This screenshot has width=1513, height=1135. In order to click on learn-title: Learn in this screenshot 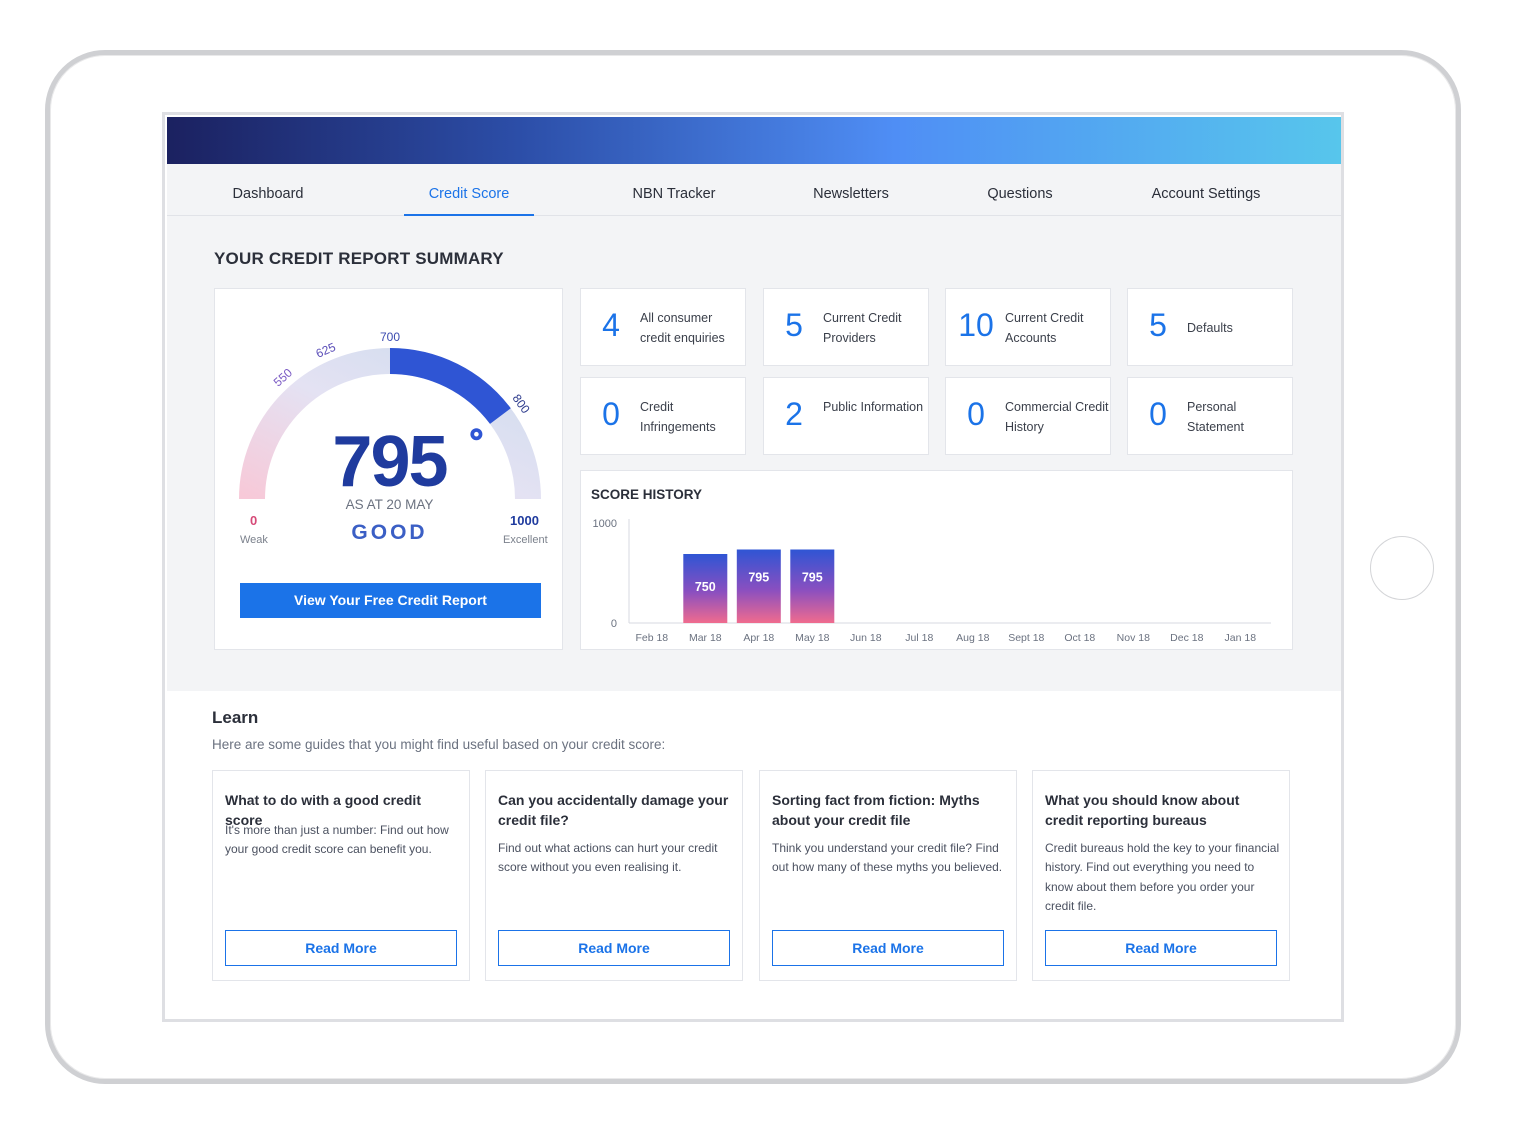, I will do `click(235, 717)`.